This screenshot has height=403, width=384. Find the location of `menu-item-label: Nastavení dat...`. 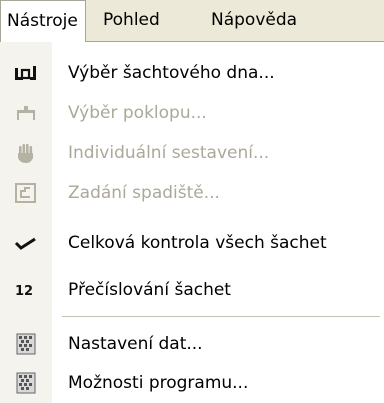

menu-item-label: Nastavení dat... is located at coordinates (135, 344).